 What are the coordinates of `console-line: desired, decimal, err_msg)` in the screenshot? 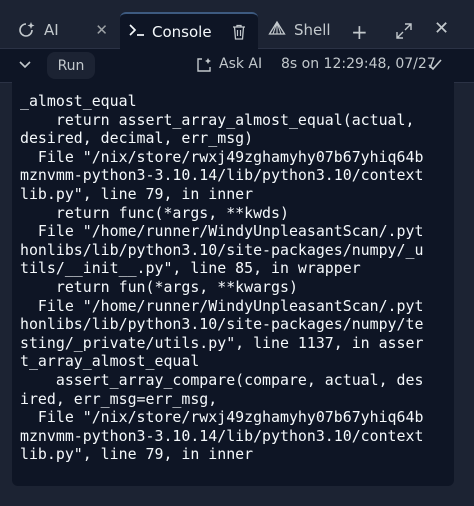 It's located at (137, 138).